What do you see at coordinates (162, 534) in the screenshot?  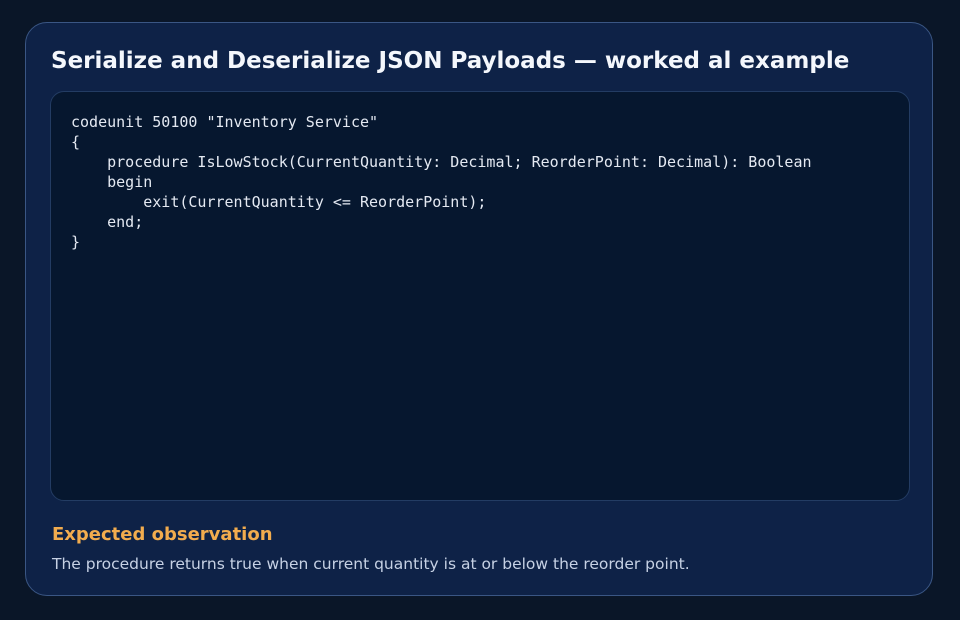 I see `observation-heading: Expected observation` at bounding box center [162, 534].